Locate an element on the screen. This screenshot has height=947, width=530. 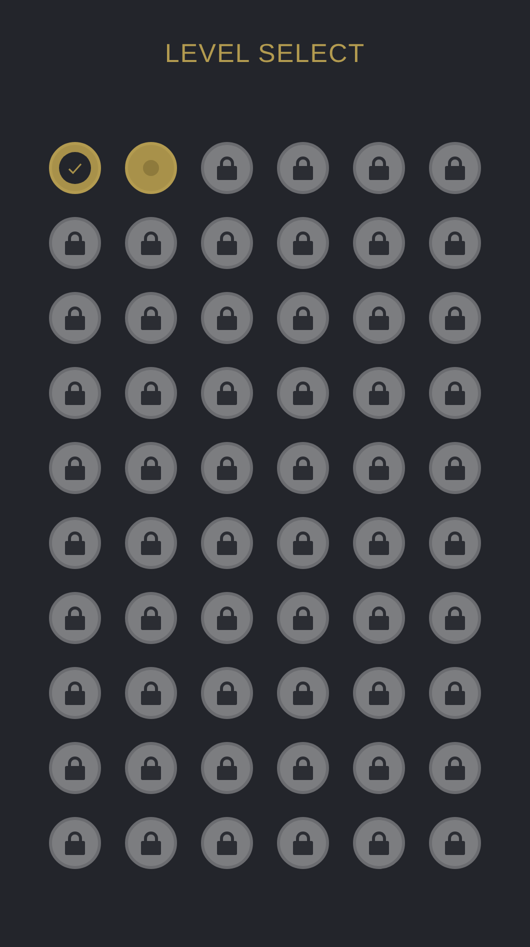
completed-level-button is located at coordinates (75, 168).